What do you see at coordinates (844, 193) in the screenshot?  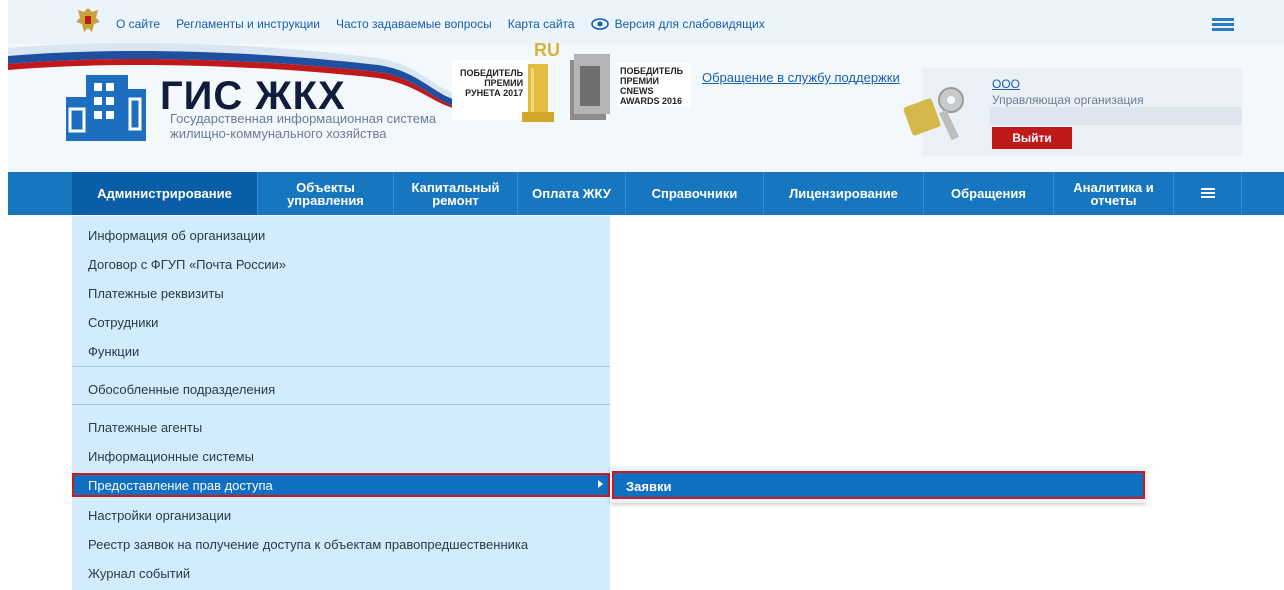 I see `nav-licensing: Лицензирование` at bounding box center [844, 193].